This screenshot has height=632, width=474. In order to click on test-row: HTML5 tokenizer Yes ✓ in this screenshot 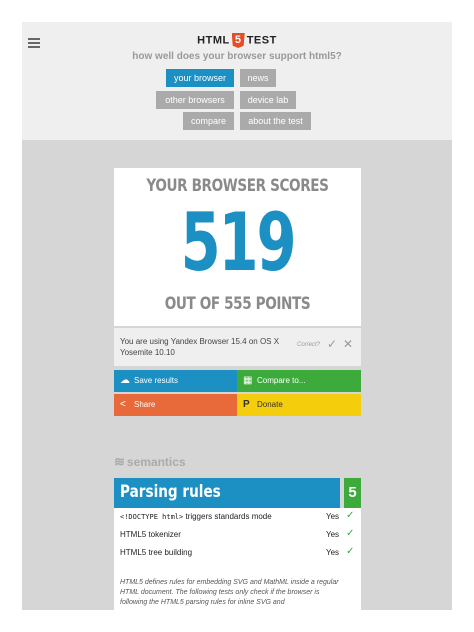, I will do `click(237, 535)`.